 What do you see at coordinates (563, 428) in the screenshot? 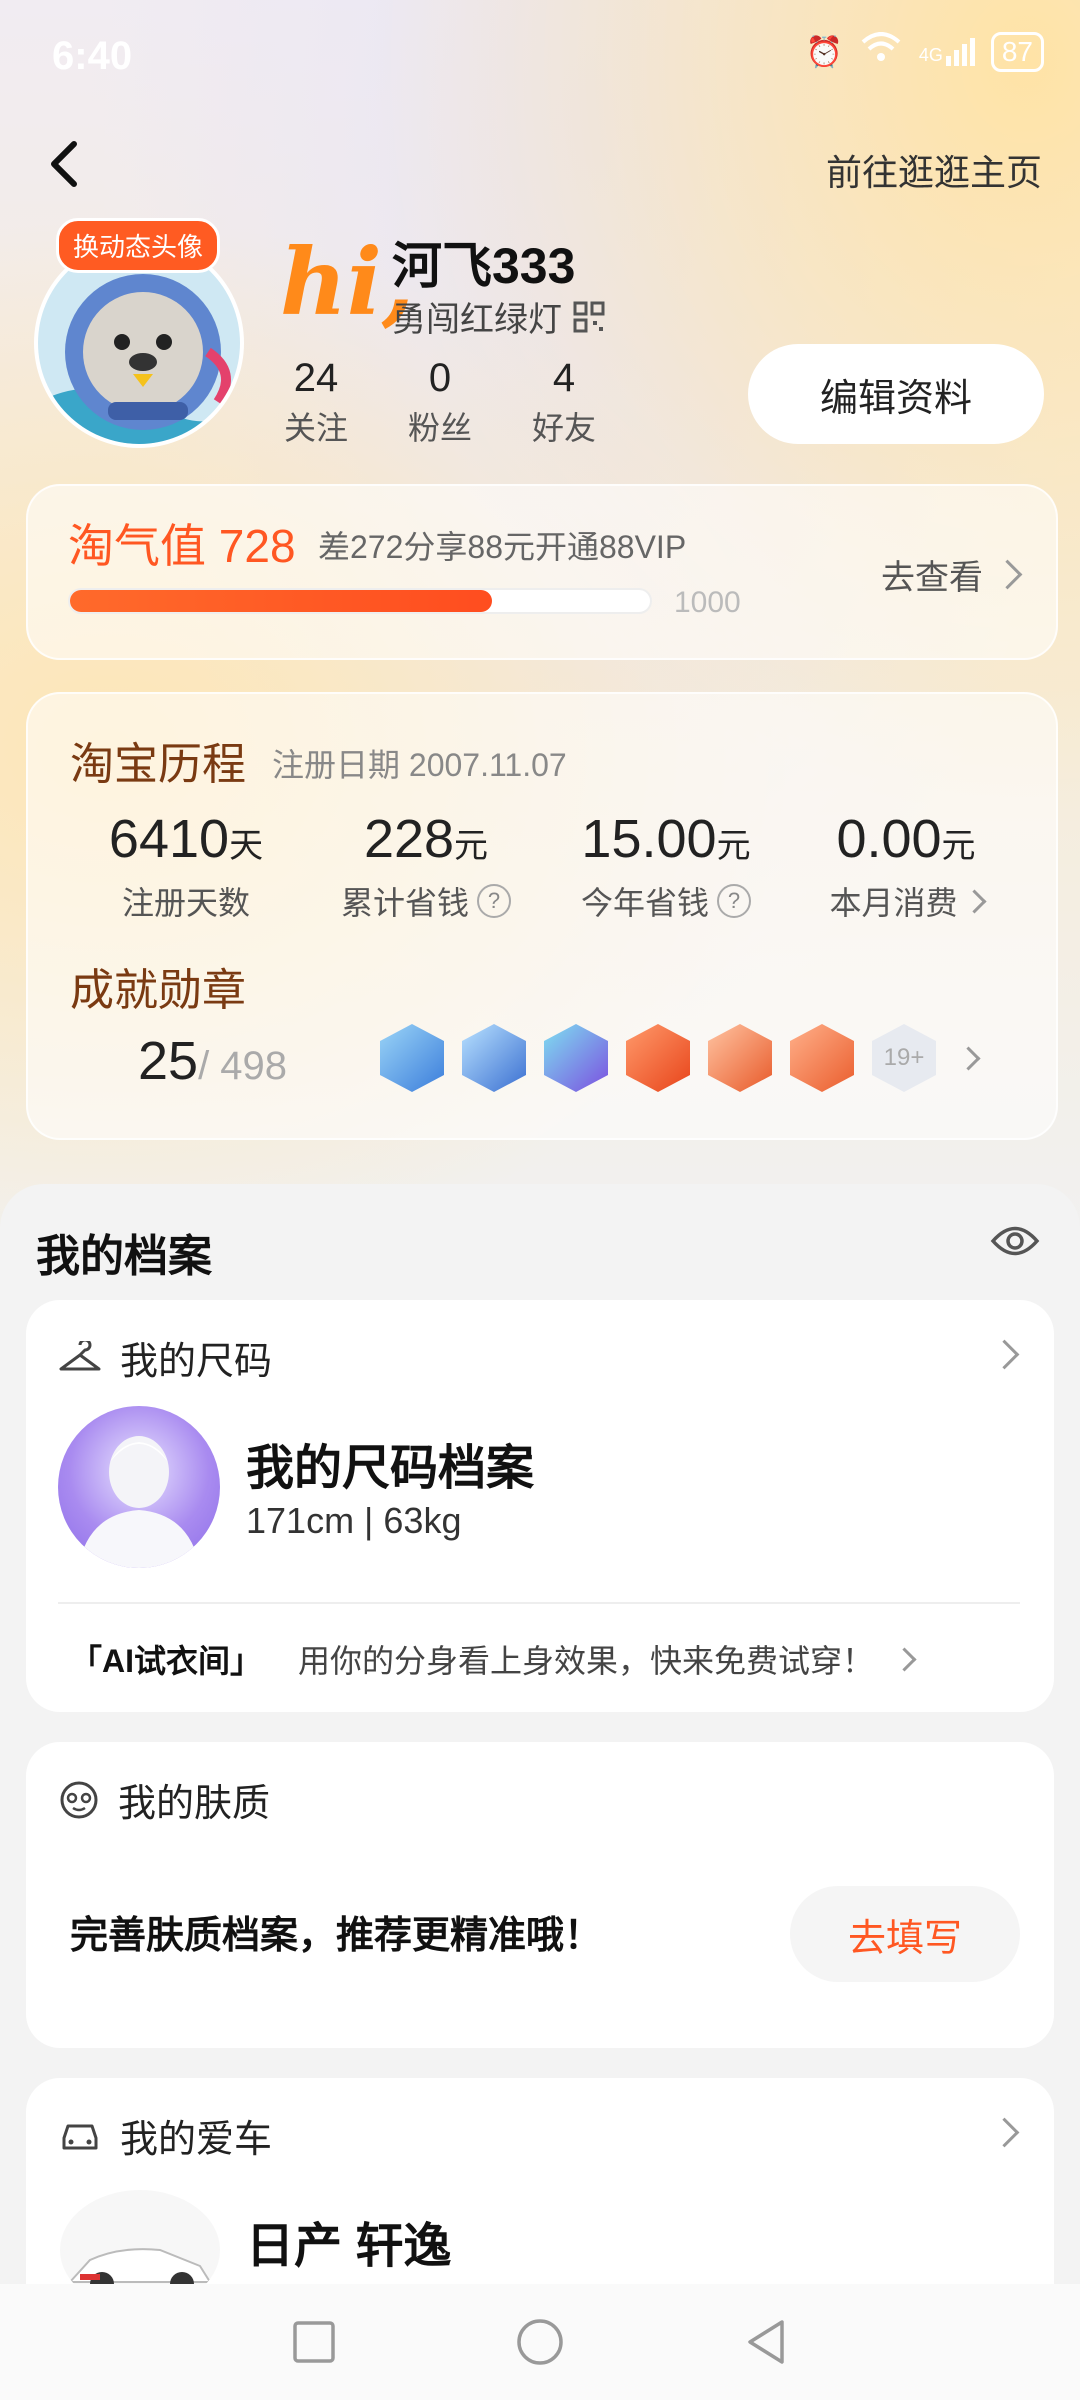
I see `stat-label: 好友` at bounding box center [563, 428].